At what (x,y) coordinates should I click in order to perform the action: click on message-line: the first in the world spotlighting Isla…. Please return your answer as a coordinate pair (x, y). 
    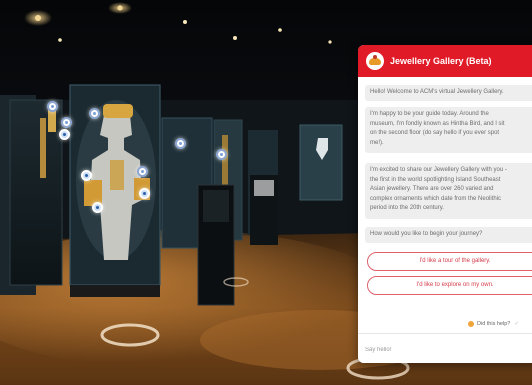
    Looking at the image, I should click on (435, 179).